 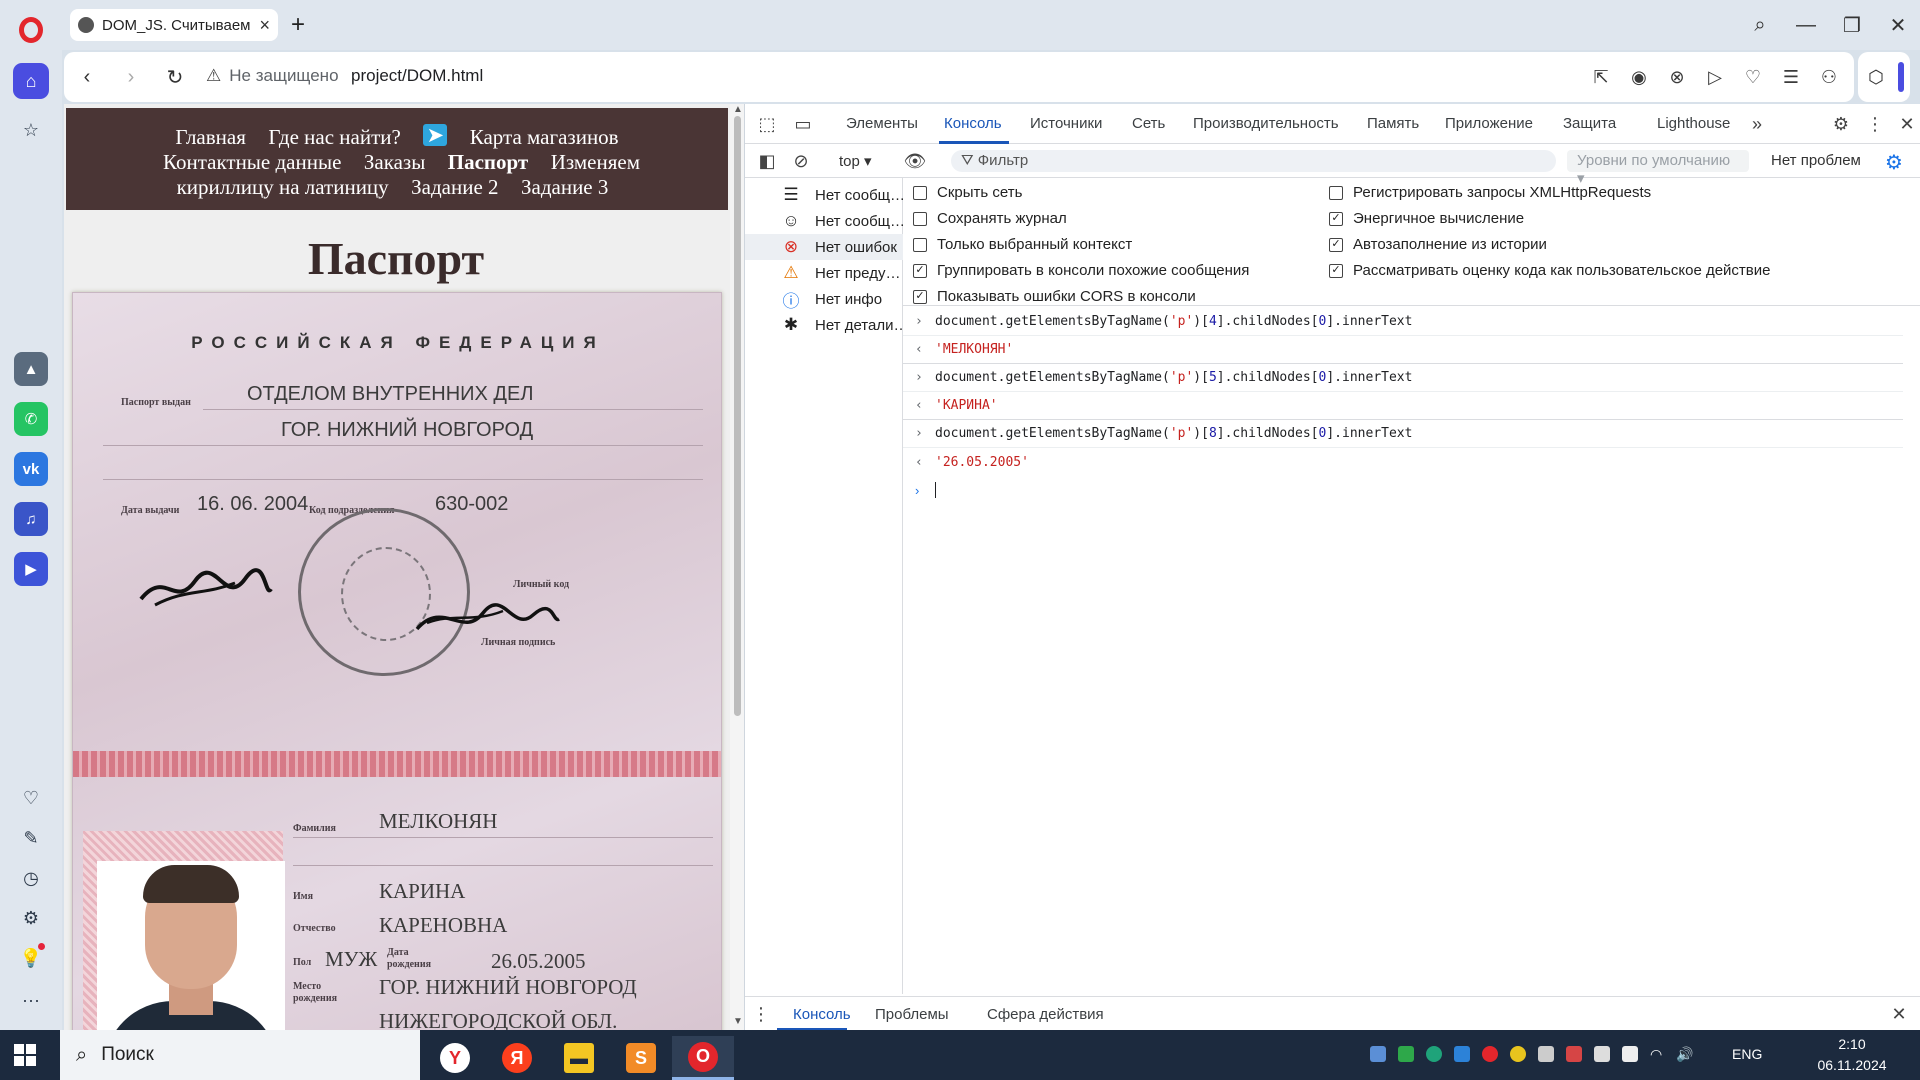 I want to click on page-scrollbar: ▲ ▼, so click(x=737, y=567).